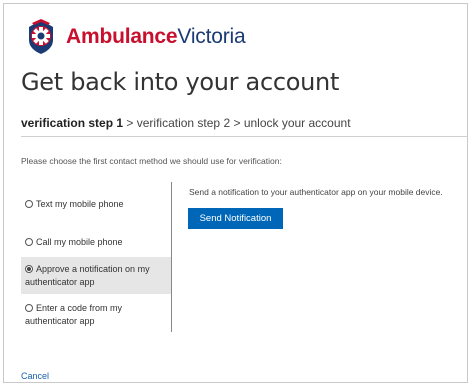  Describe the element at coordinates (29, 269) in the screenshot. I see `radio-checked-icon` at that location.